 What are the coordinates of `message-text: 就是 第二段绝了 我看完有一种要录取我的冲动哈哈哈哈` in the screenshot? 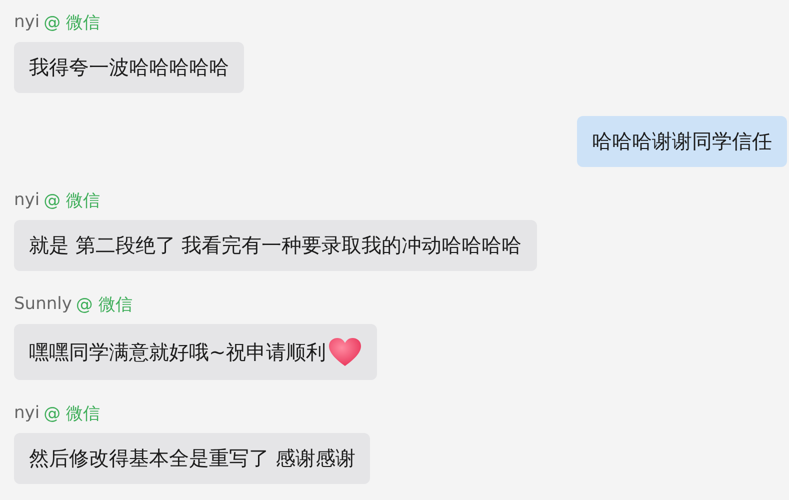 It's located at (275, 245).